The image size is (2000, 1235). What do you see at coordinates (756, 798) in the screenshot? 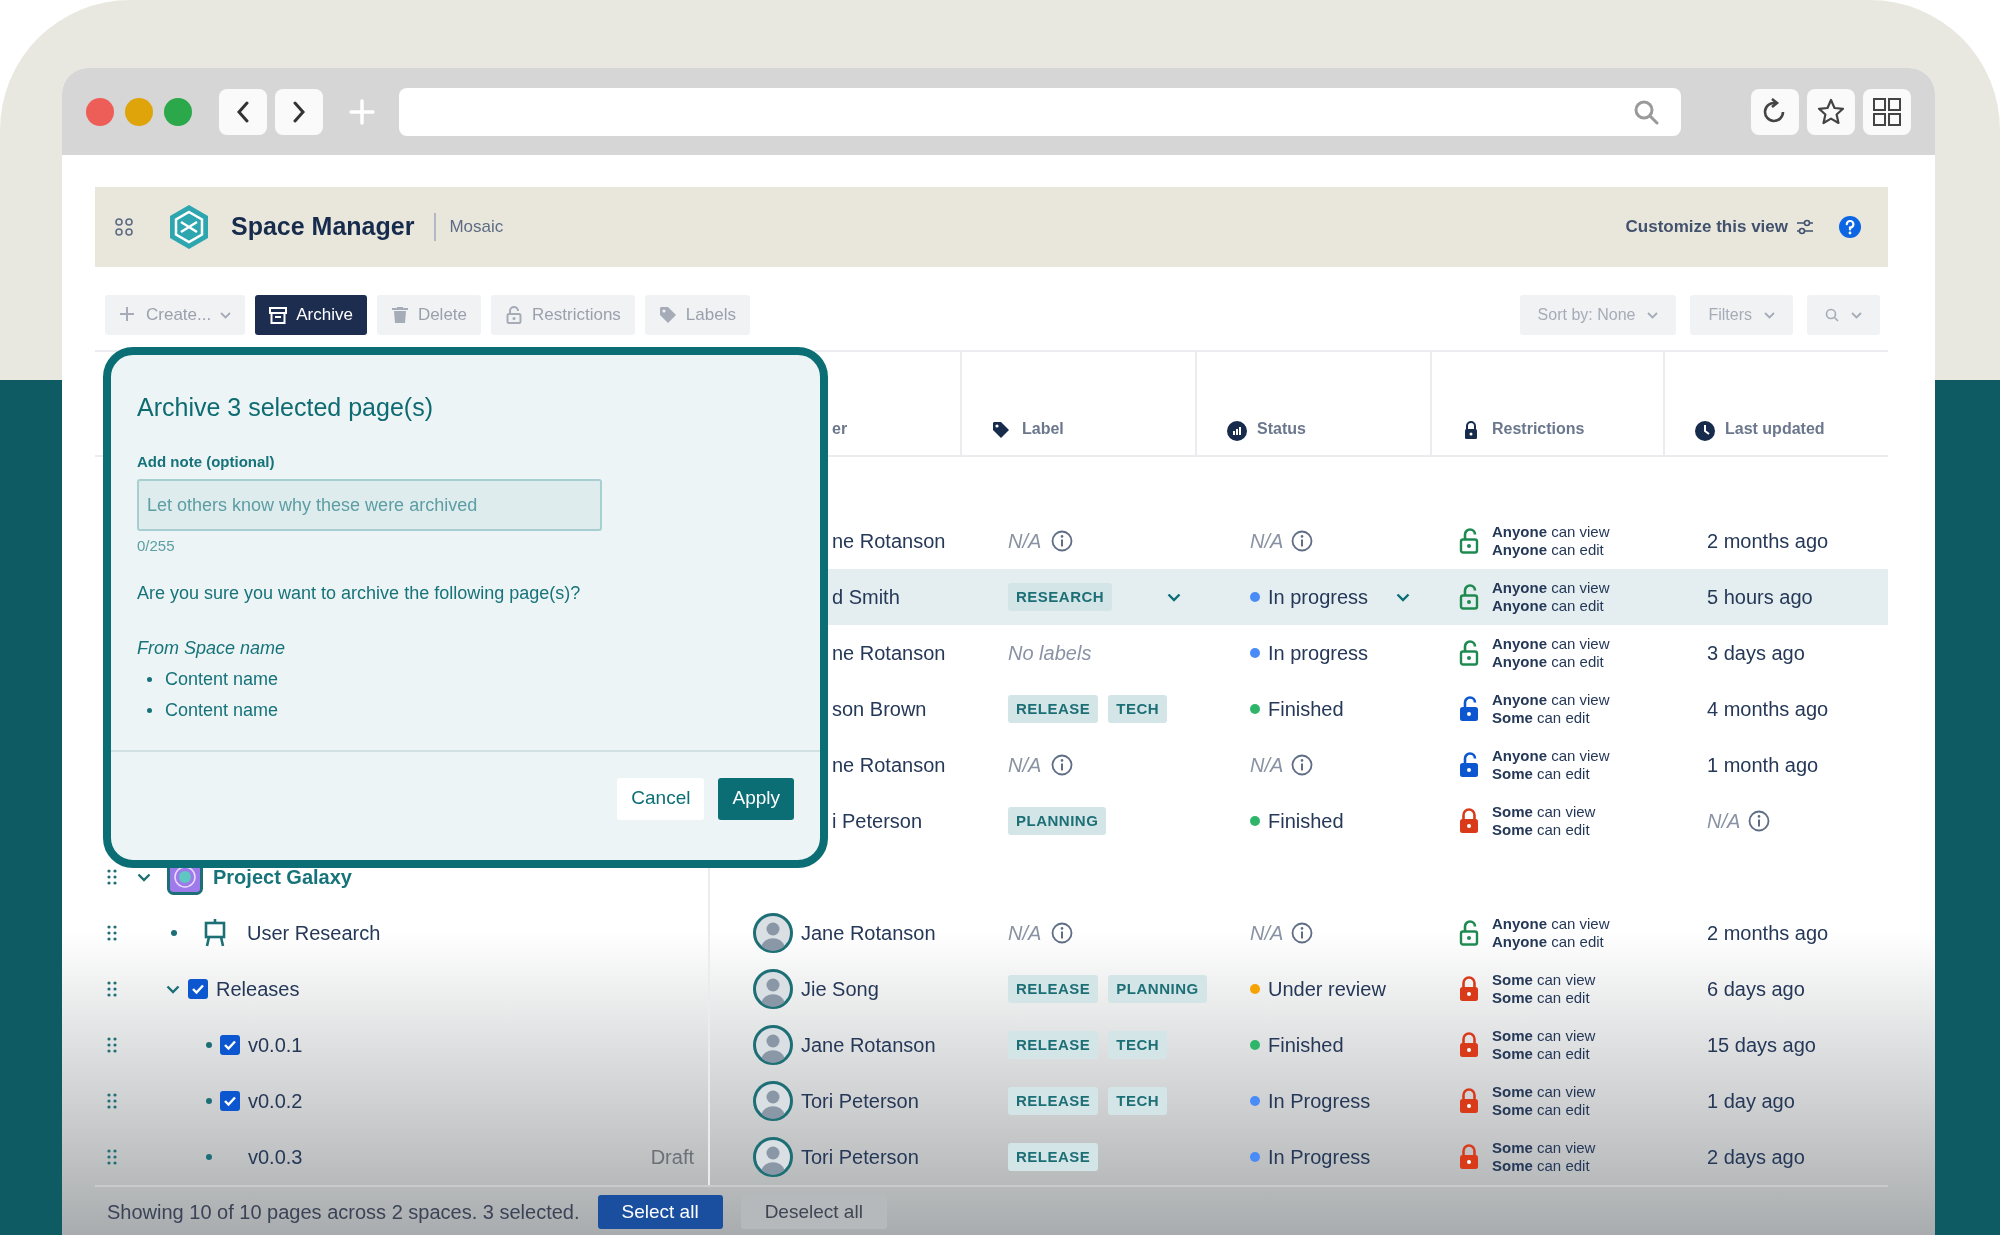
I see `apply-button: Apply` at bounding box center [756, 798].